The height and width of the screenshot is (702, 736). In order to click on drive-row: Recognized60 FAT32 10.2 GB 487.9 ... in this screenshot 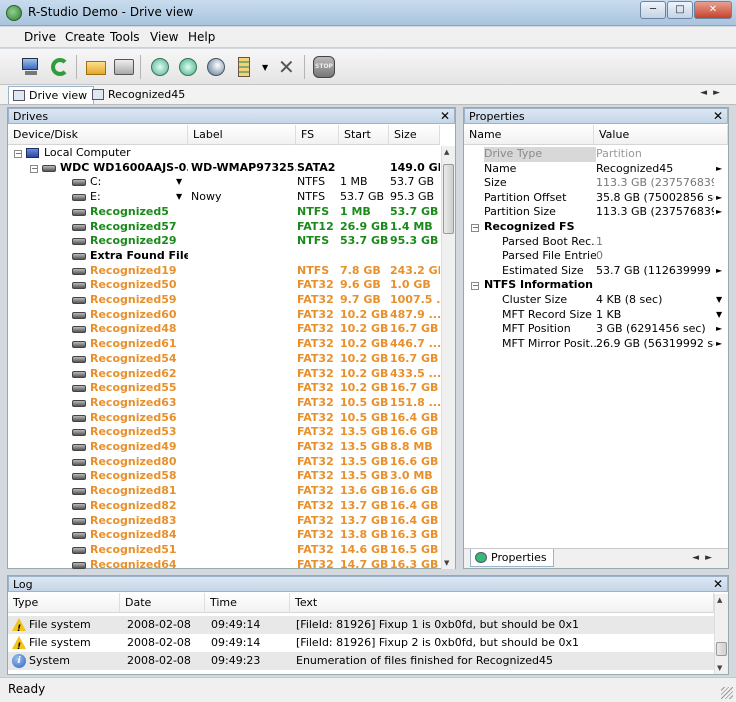, I will do `click(224, 315)`.